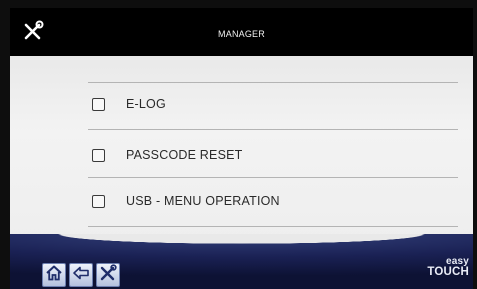  I want to click on tools-icon, so click(108, 275).